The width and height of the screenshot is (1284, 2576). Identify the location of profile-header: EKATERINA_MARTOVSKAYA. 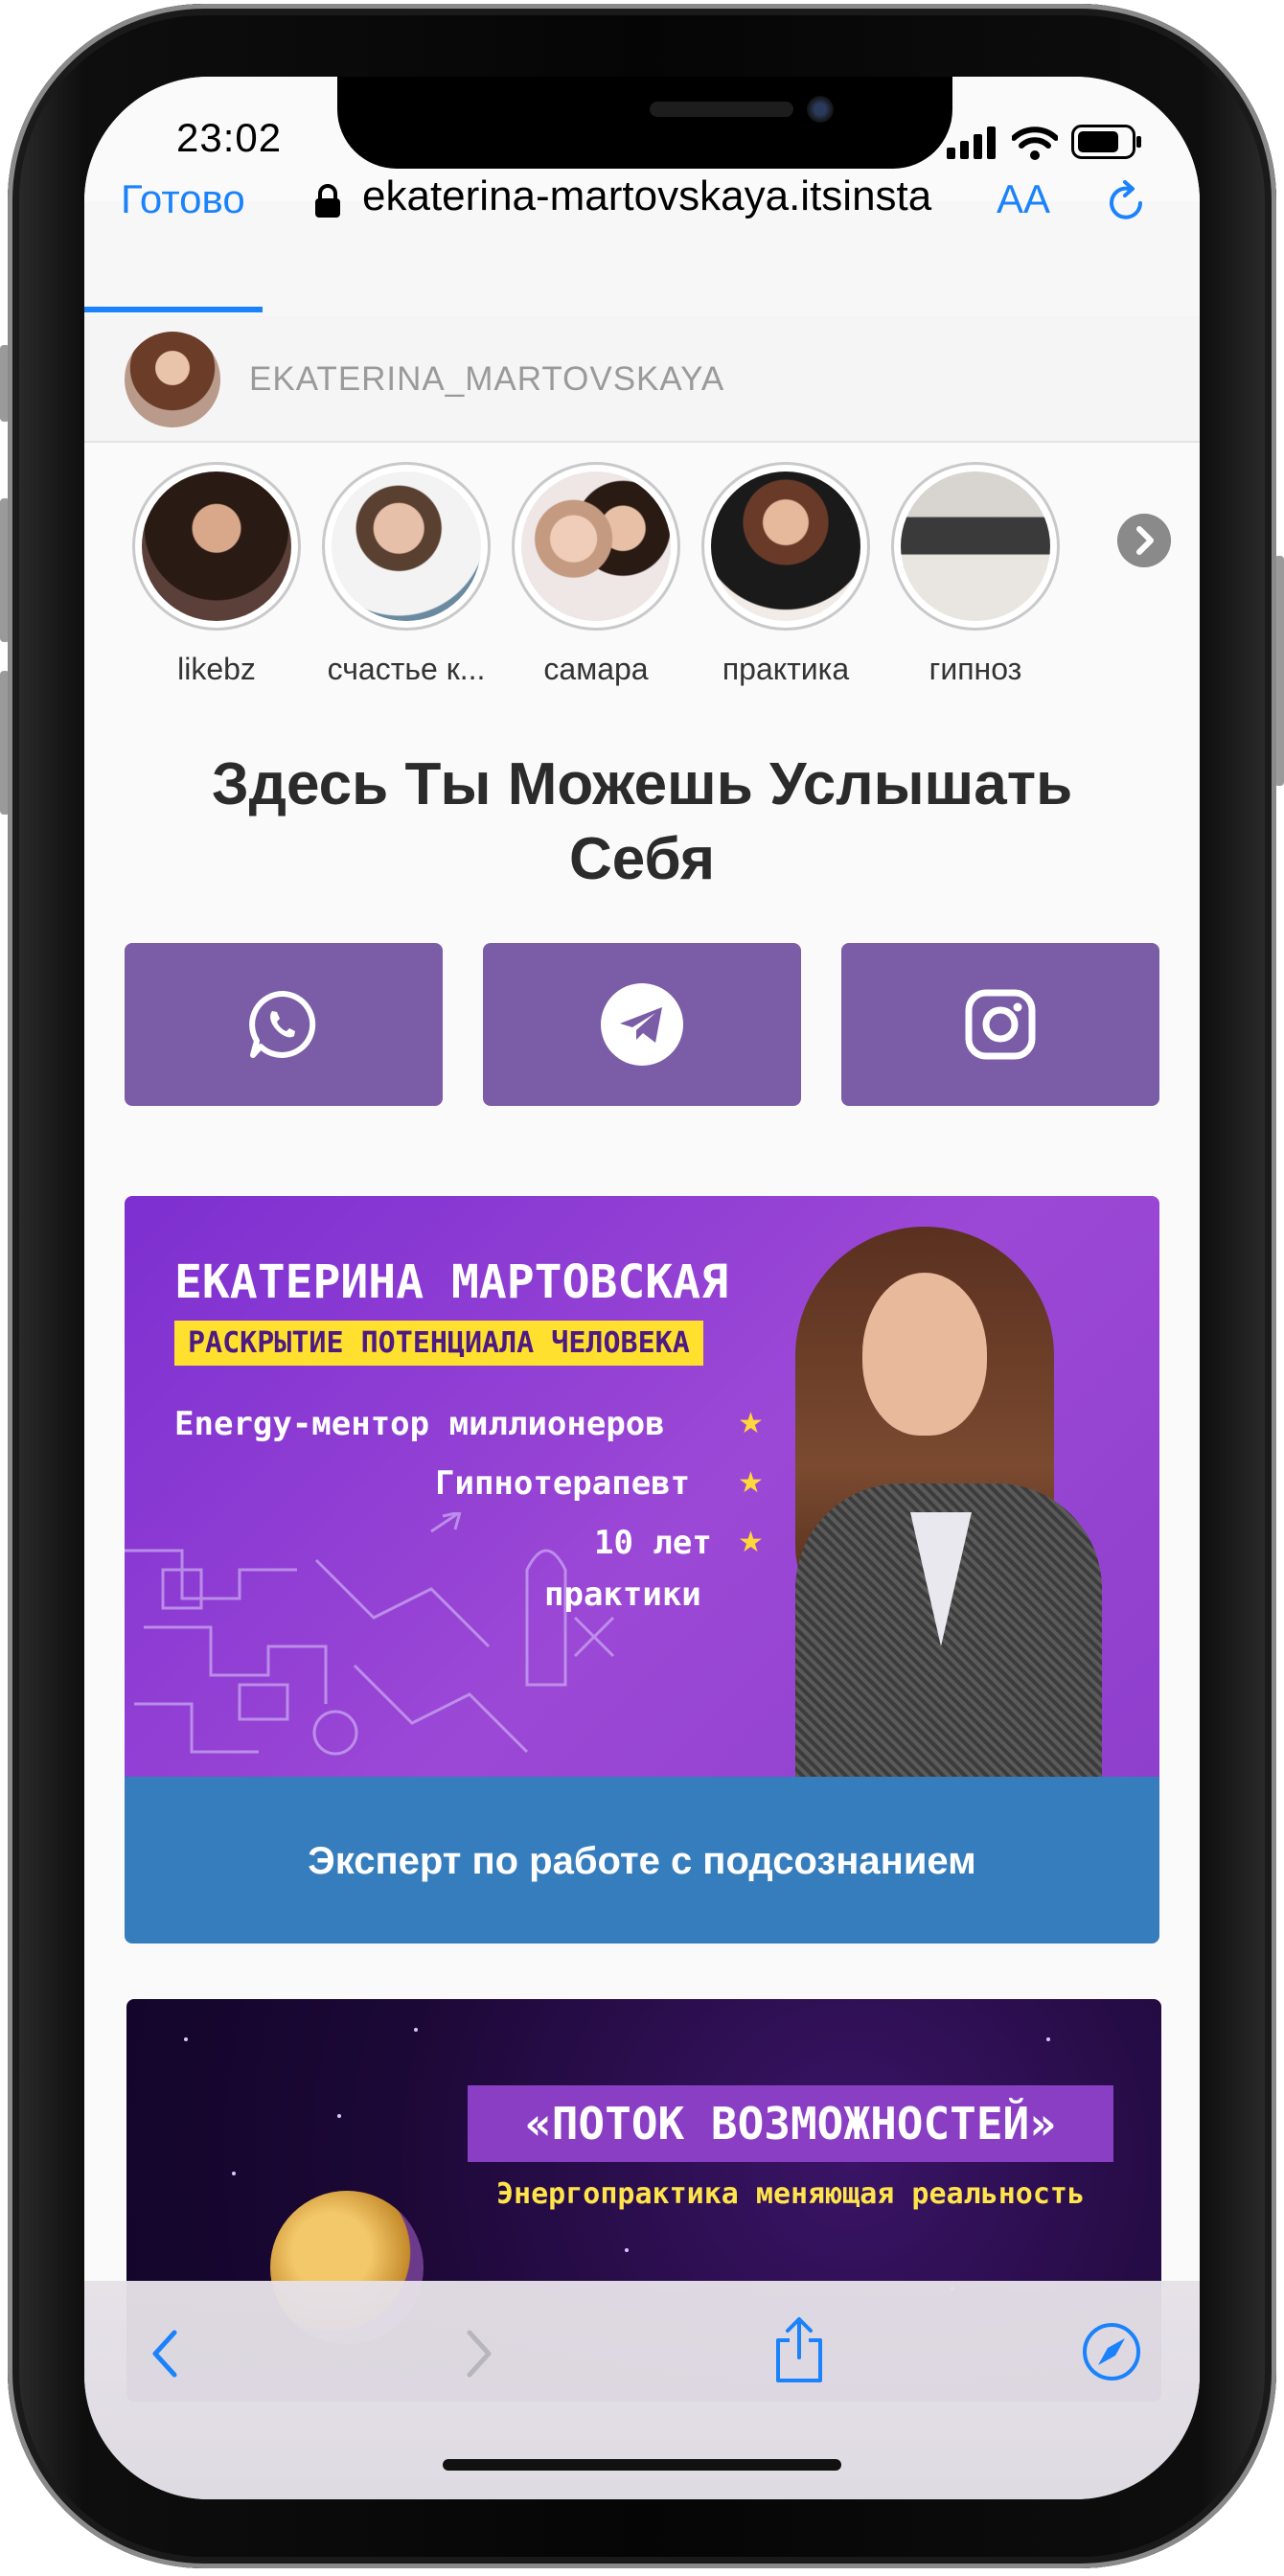
(642, 379).